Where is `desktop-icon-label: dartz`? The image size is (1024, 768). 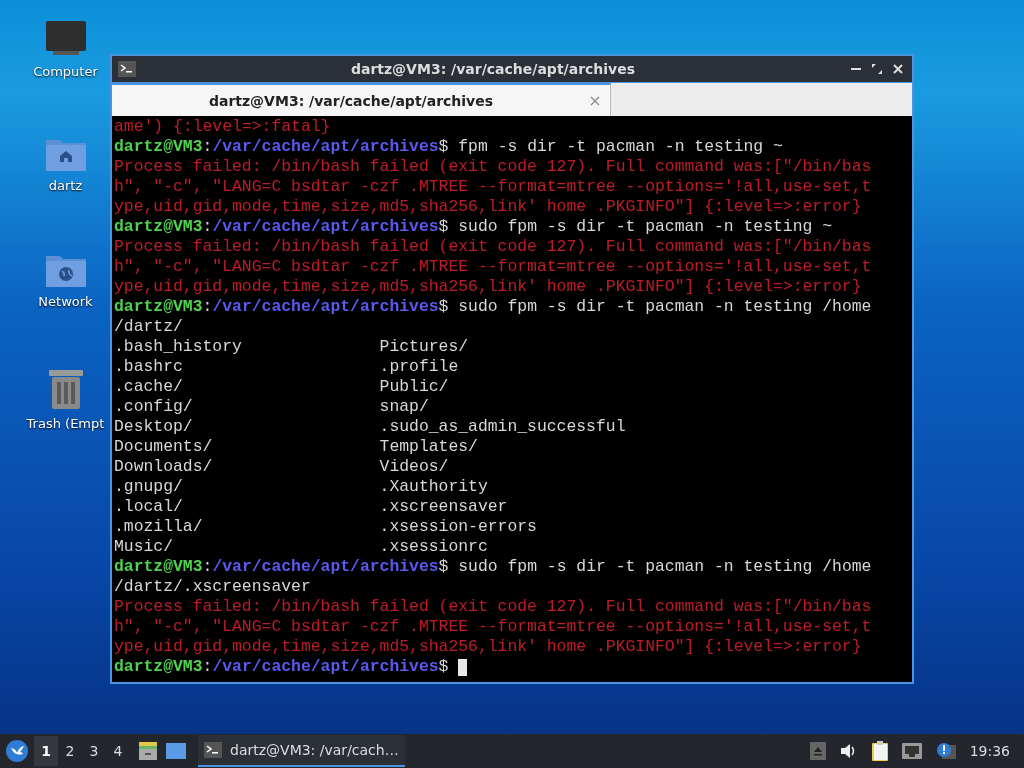
desktop-icon-label: dartz is located at coordinates (65, 185).